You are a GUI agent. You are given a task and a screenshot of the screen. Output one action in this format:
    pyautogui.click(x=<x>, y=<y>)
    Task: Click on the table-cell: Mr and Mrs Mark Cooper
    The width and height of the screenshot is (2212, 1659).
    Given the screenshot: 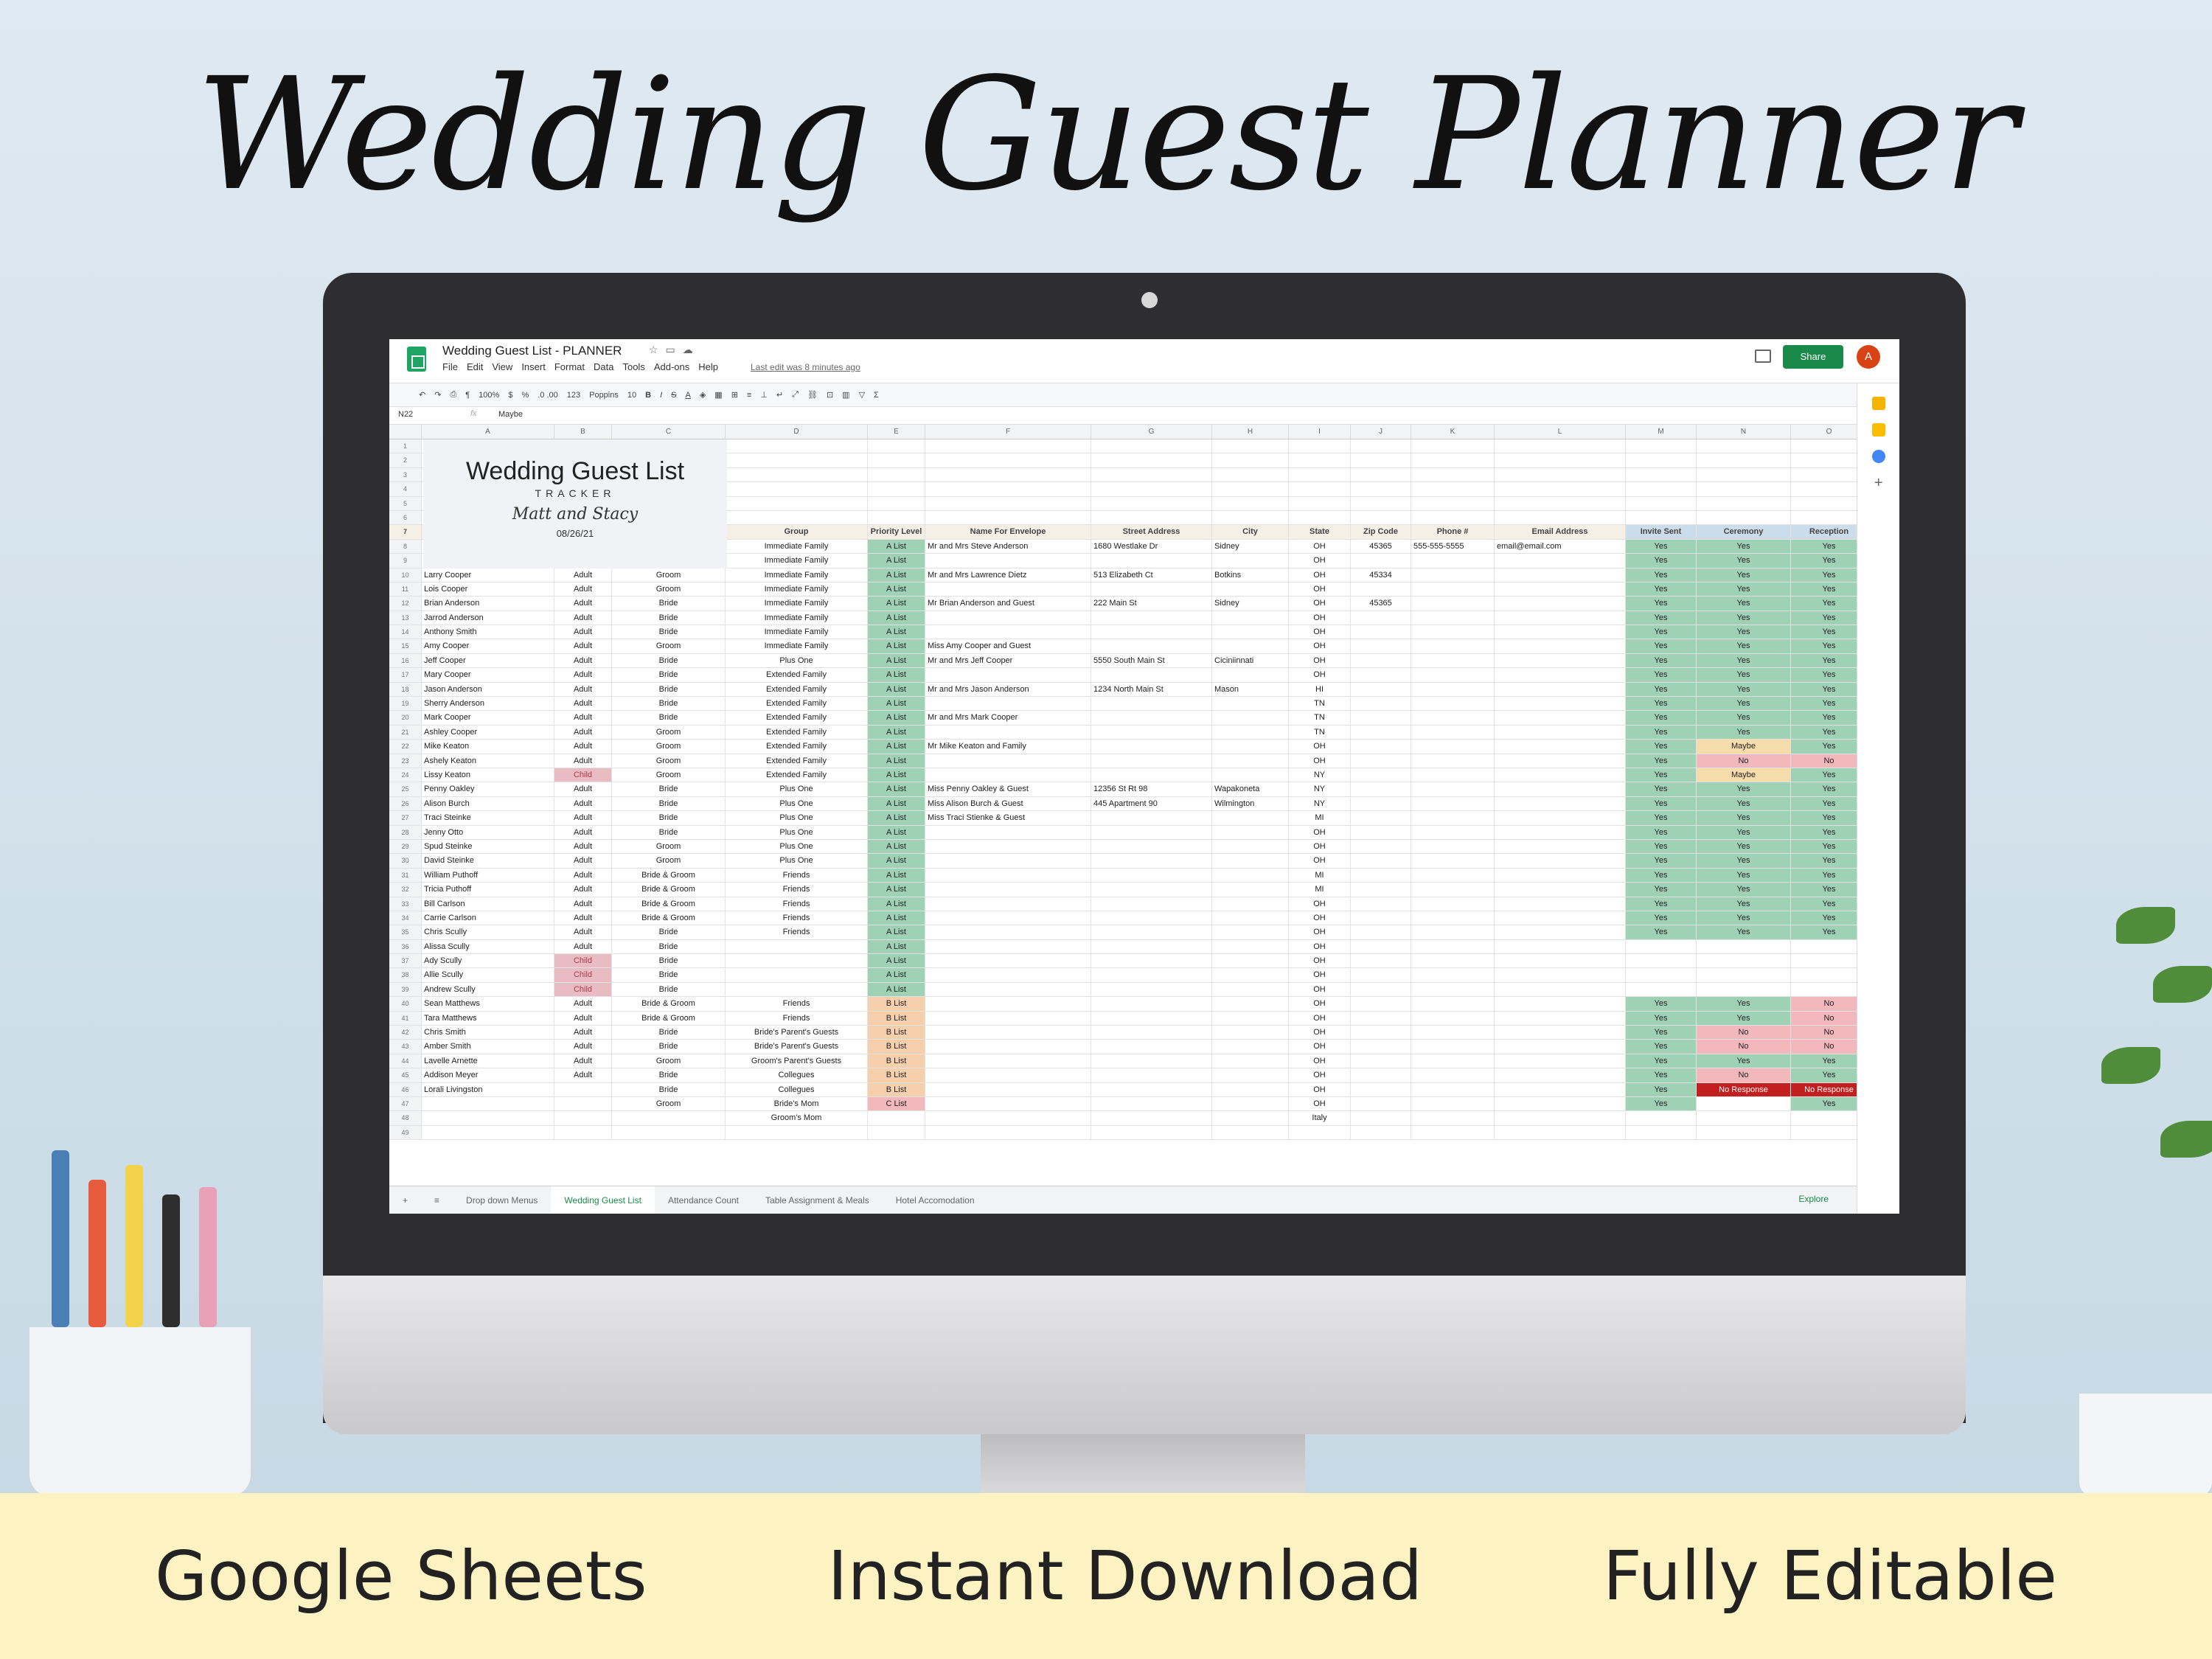 What is the action you would take?
    pyautogui.click(x=1008, y=718)
    